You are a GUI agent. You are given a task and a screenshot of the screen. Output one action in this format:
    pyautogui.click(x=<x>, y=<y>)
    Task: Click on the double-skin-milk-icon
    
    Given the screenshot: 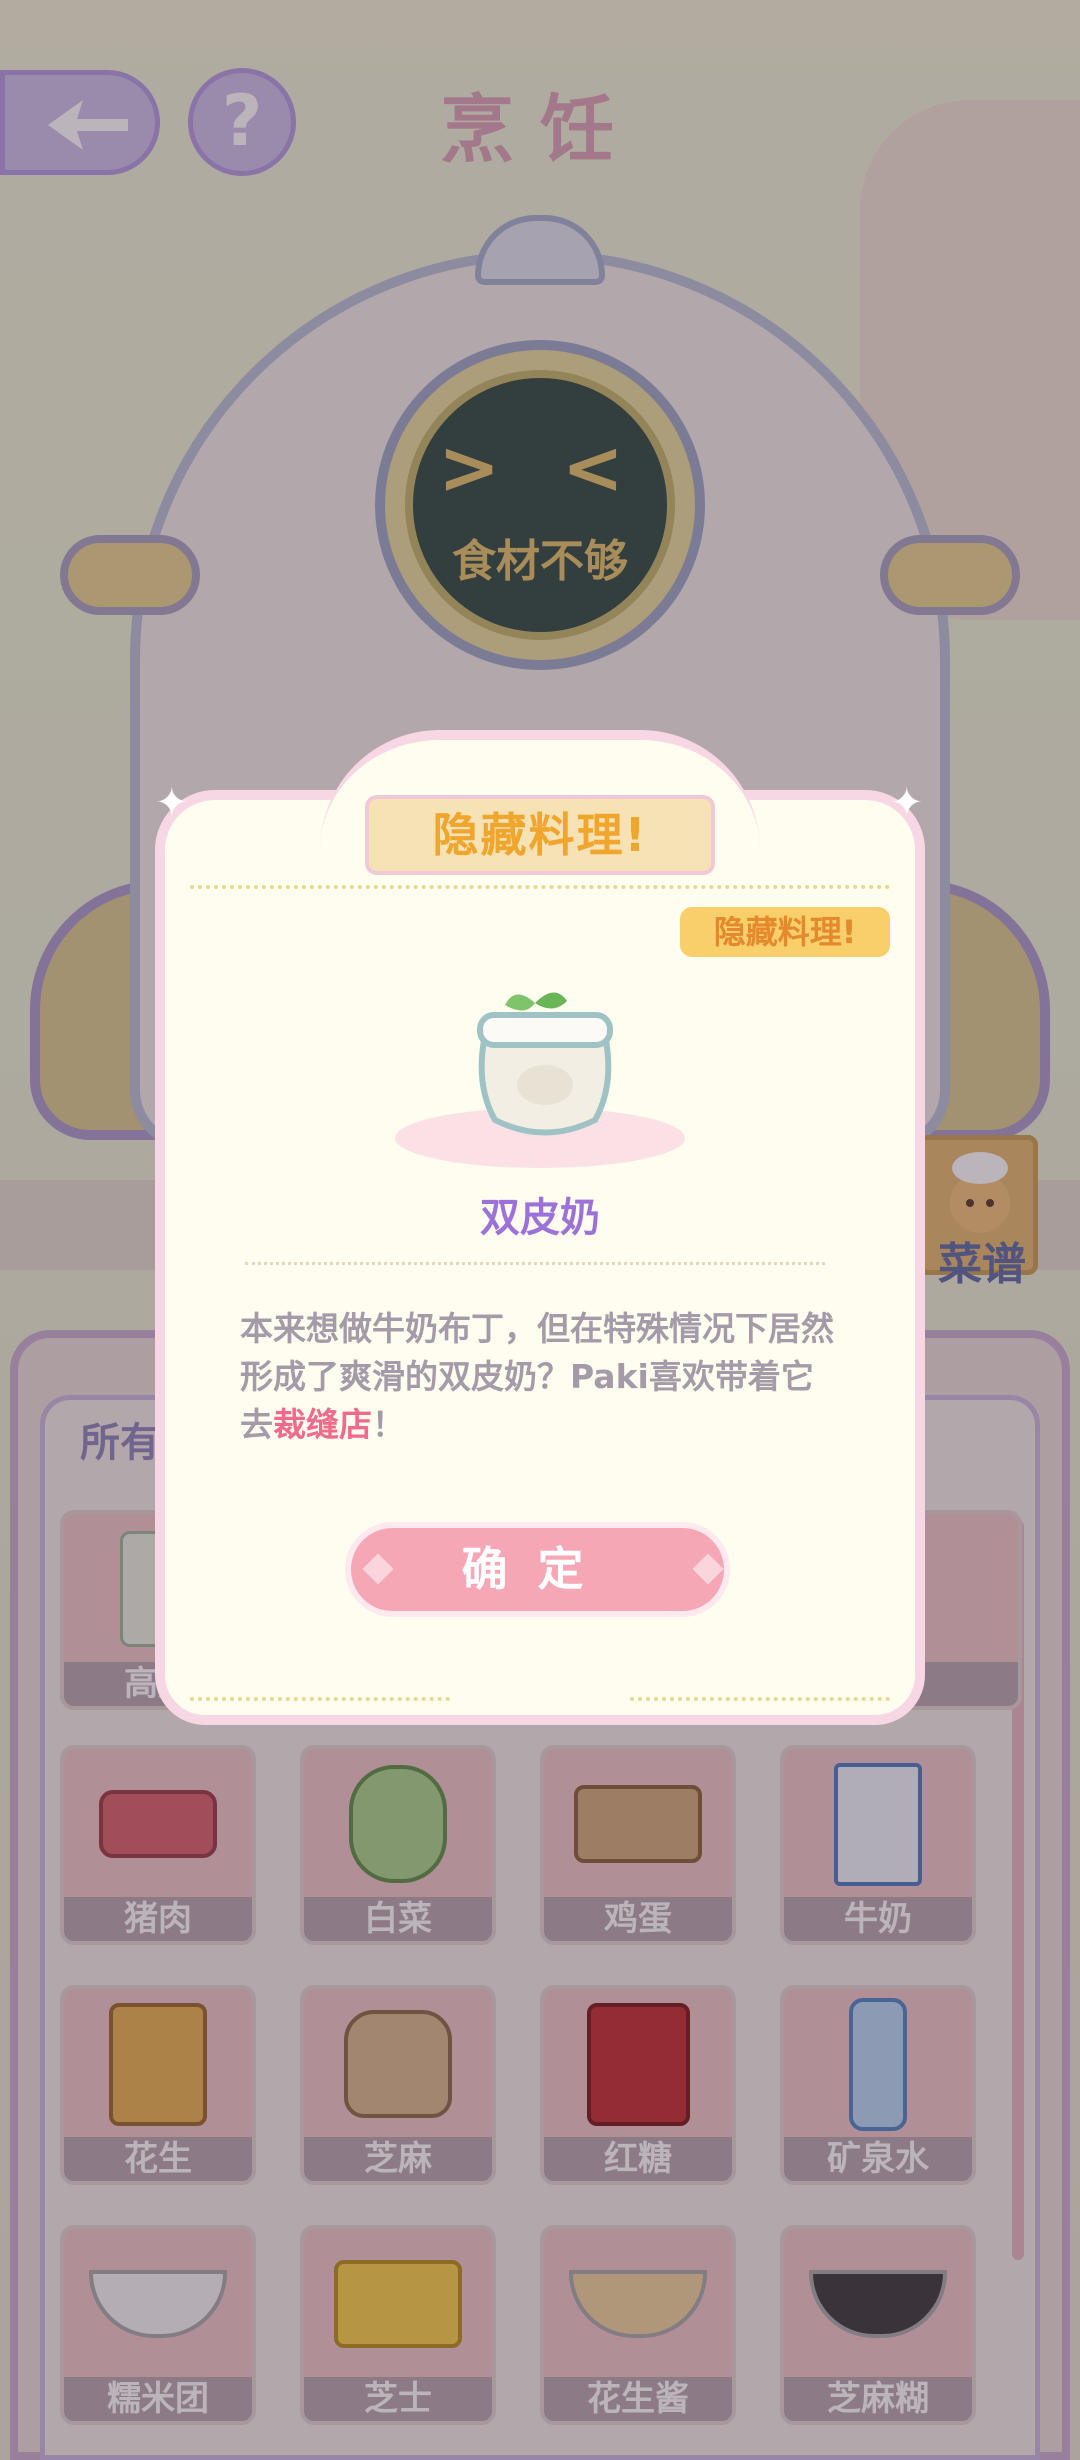 What is the action you would take?
    pyautogui.click(x=545, y=1064)
    